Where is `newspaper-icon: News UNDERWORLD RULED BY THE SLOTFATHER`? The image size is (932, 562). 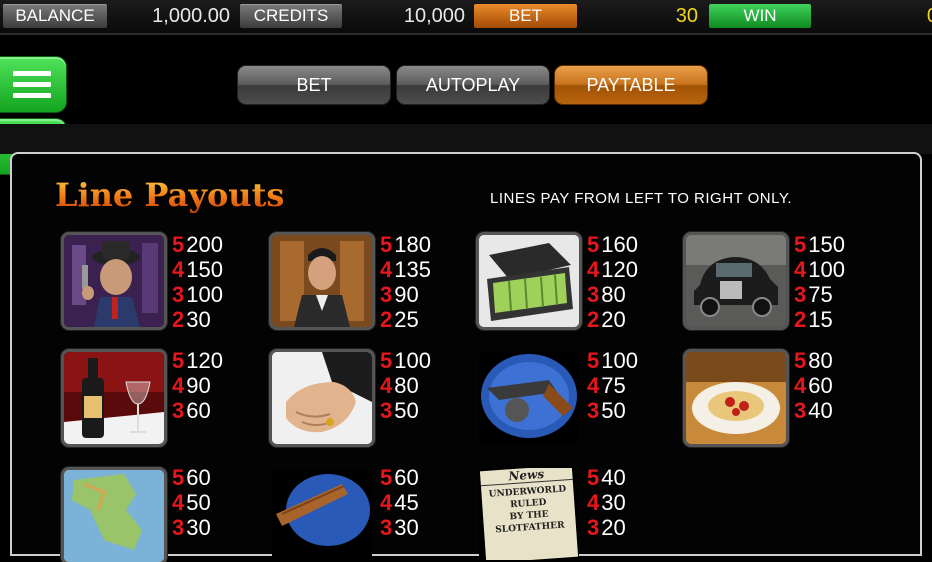
newspaper-icon: News UNDERWORLD RULED BY THE SLOTFATHER is located at coordinates (529, 514).